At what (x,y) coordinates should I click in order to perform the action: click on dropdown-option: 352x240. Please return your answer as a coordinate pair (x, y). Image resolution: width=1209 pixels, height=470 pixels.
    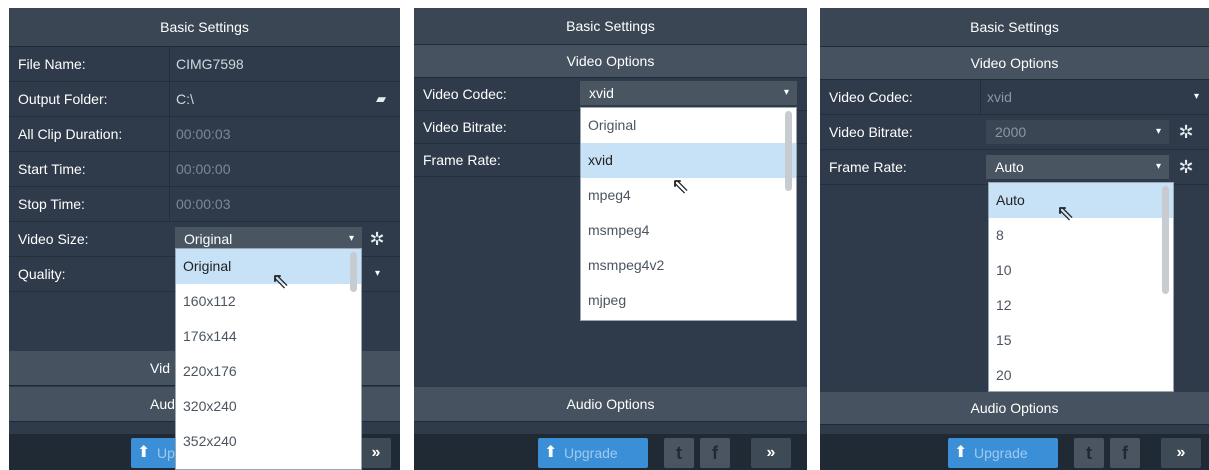
    Looking at the image, I should click on (268, 441).